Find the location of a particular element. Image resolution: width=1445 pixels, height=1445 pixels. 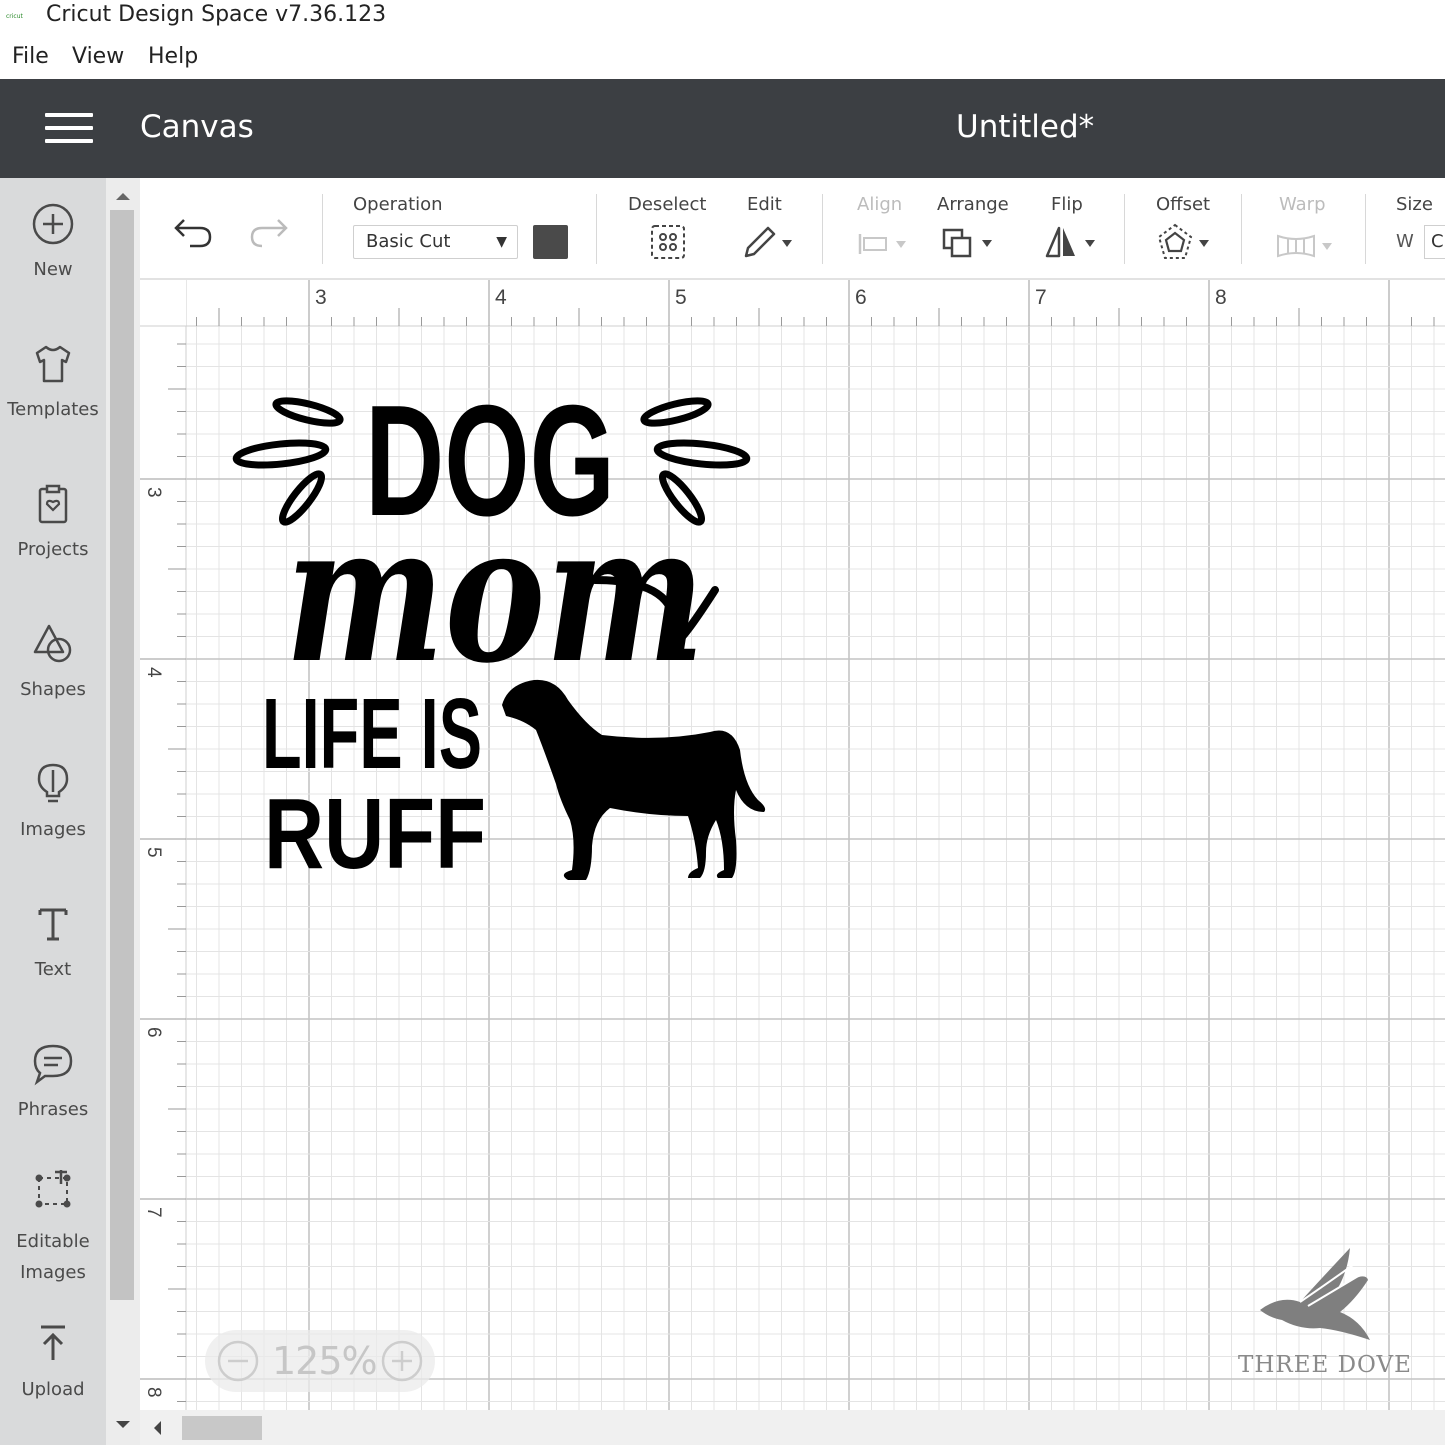

speech-bubble-icon is located at coordinates (53, 1065).